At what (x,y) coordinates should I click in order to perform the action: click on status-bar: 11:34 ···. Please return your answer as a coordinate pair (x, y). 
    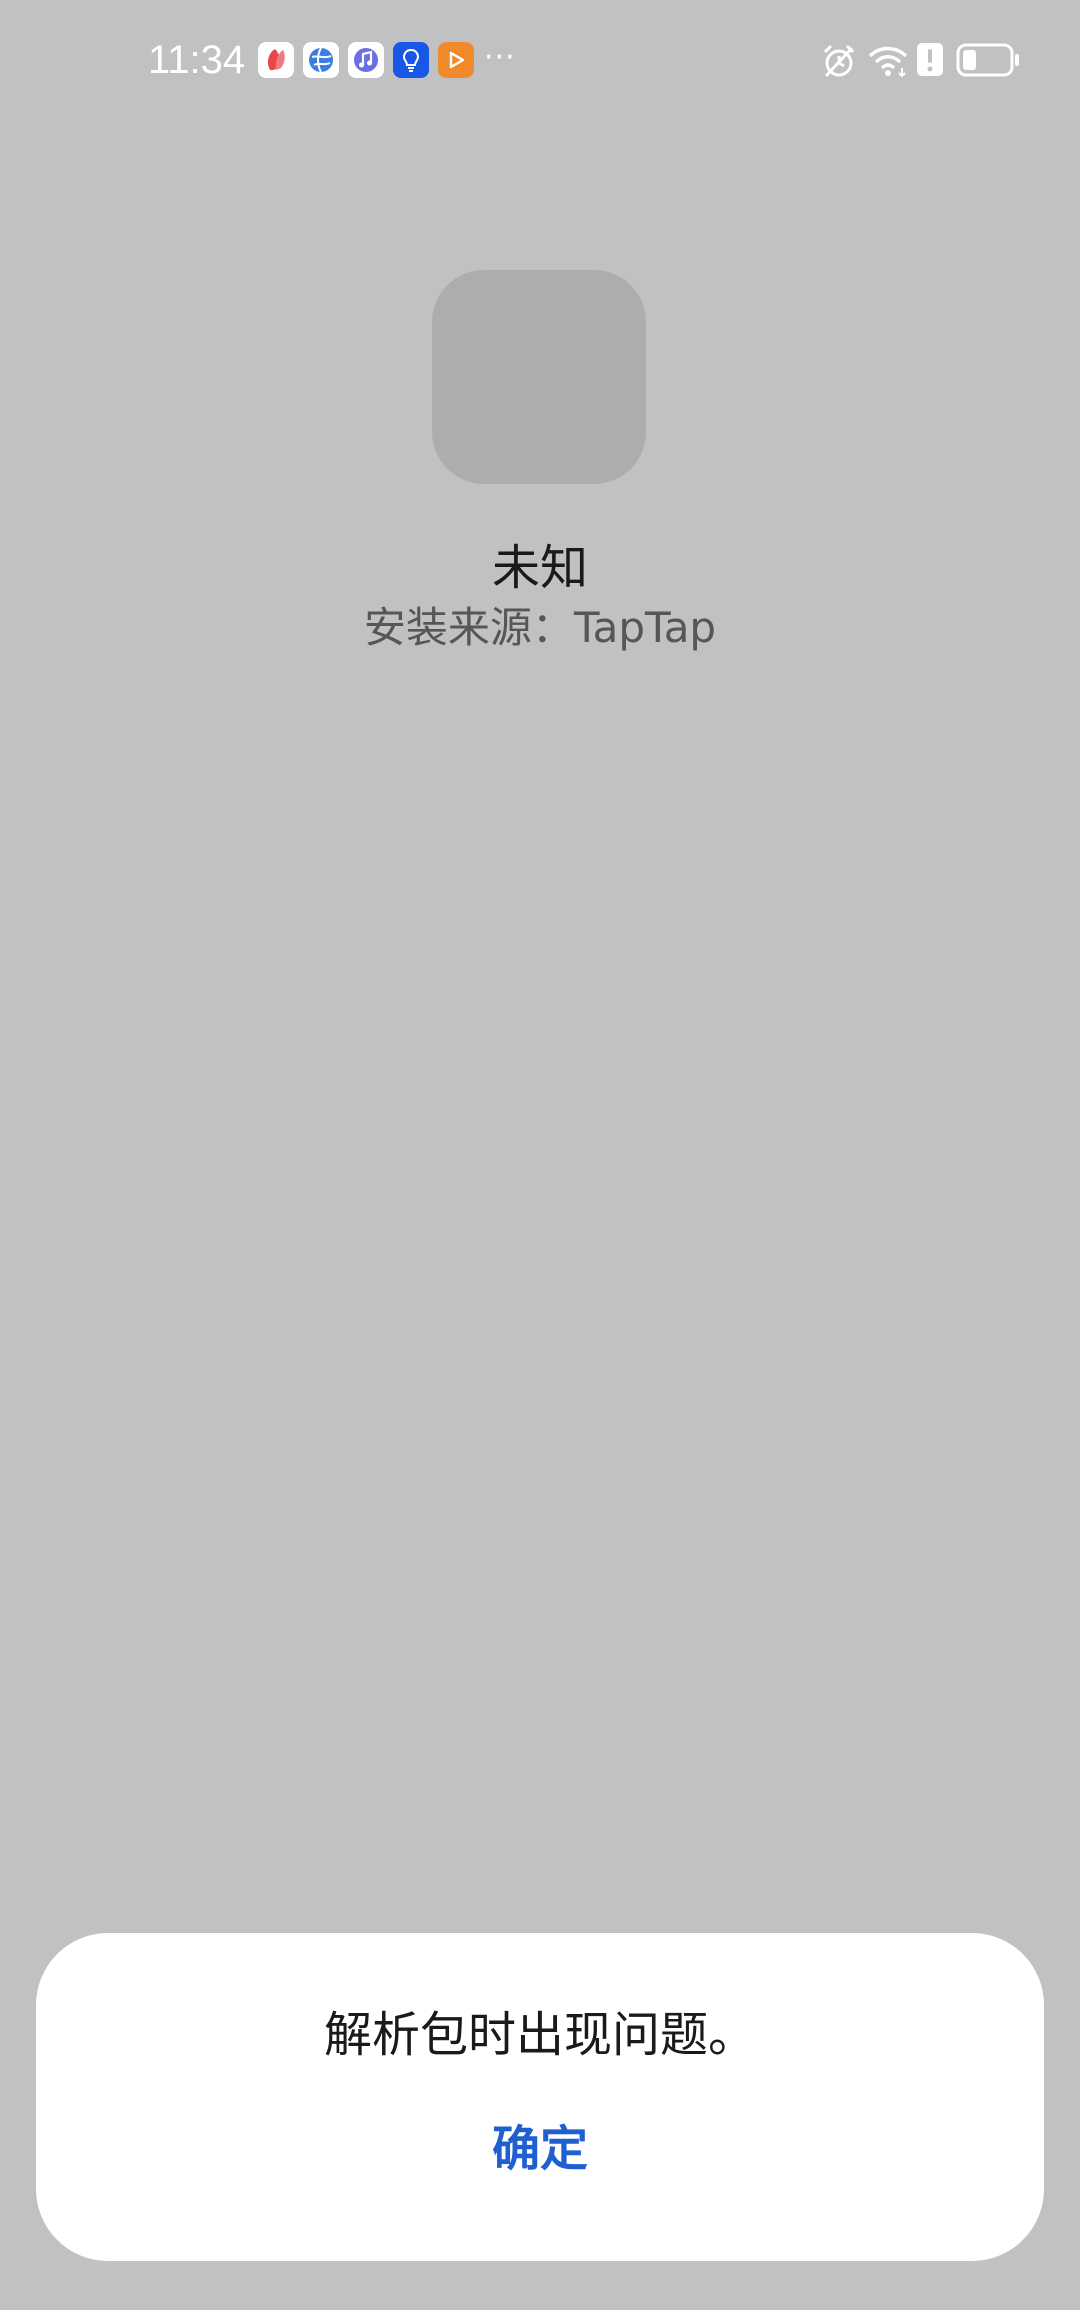
    Looking at the image, I should click on (540, 60).